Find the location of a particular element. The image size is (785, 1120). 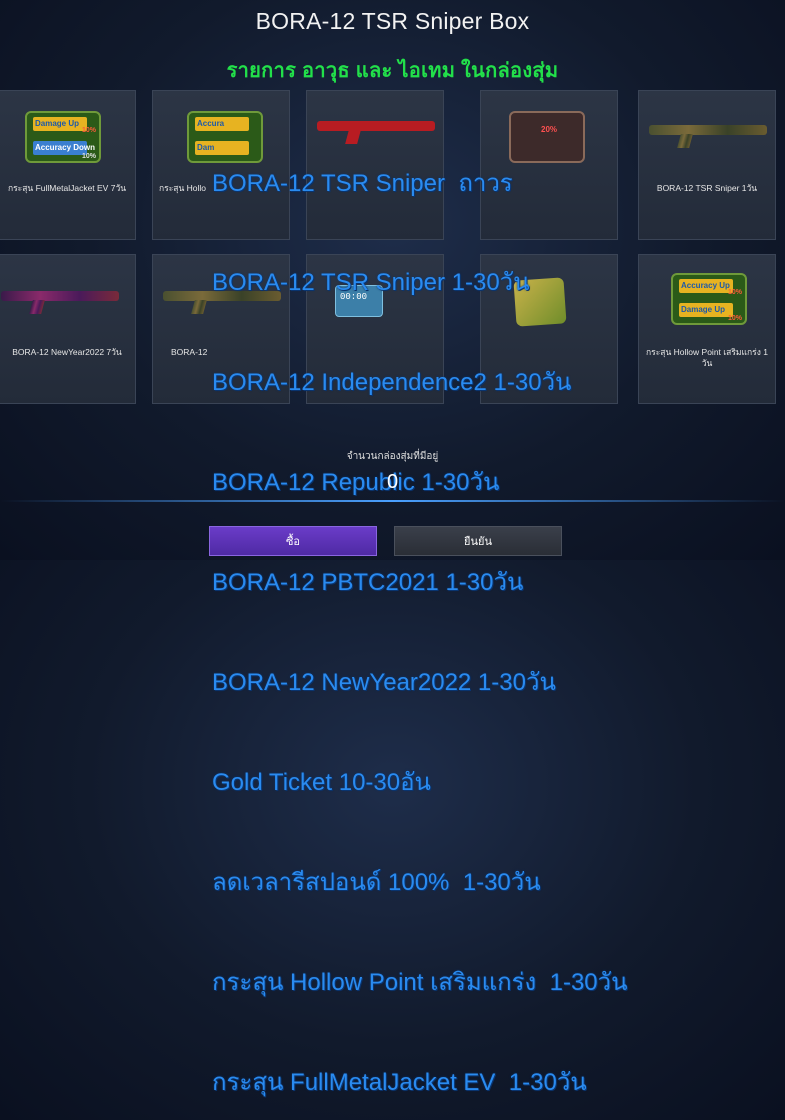

badge-top-text: Accuracy Up is located at coordinates (705, 285).